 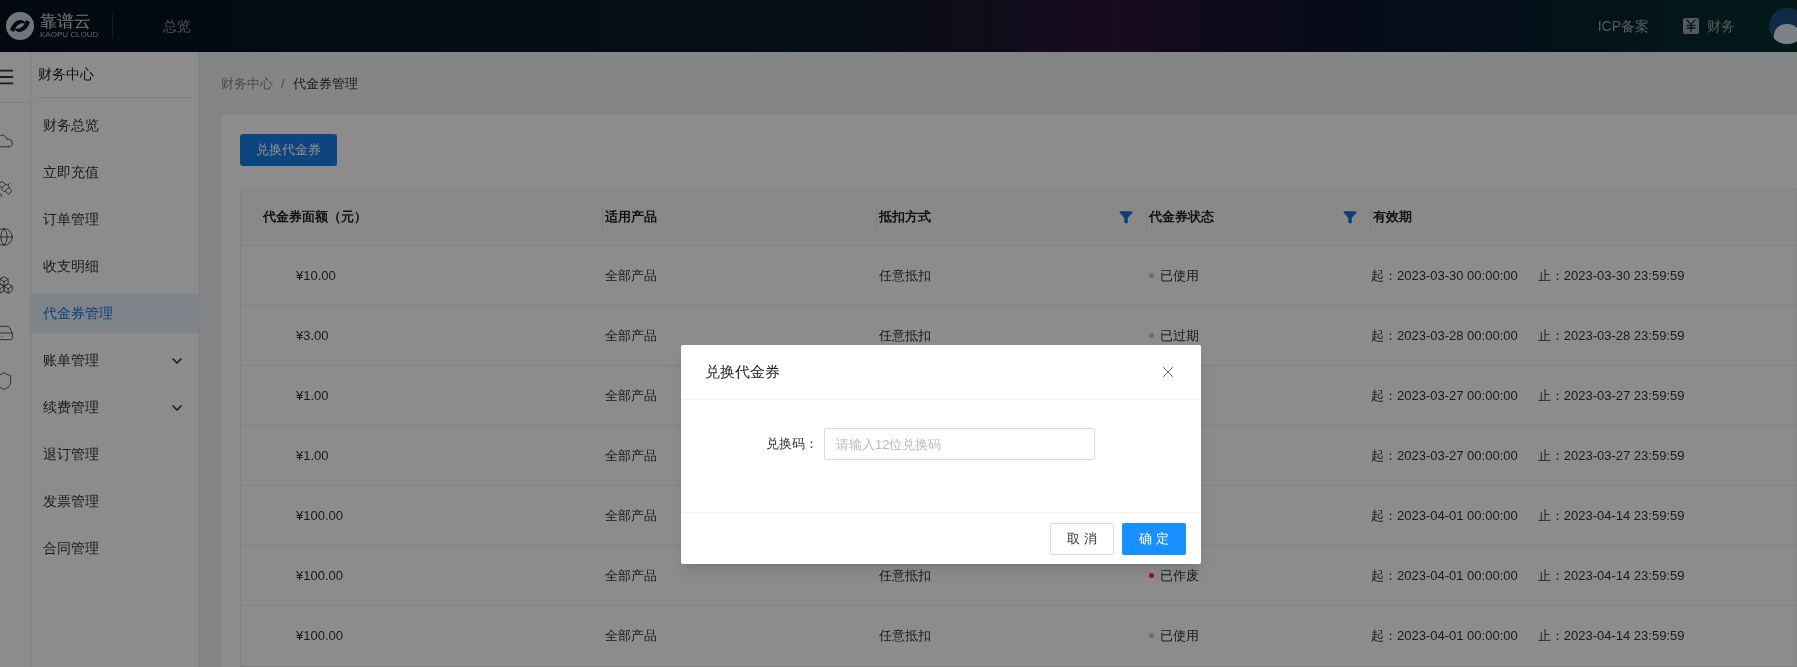 What do you see at coordinates (1179, 575) in the screenshot?
I see `status-text: 已作废` at bounding box center [1179, 575].